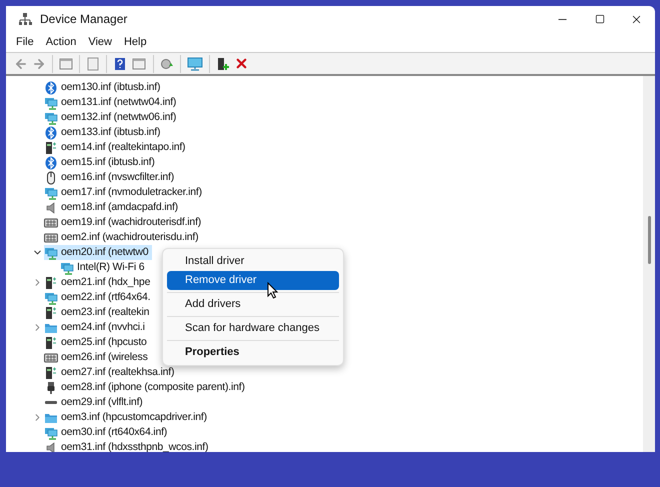 The width and height of the screenshot is (660, 487). What do you see at coordinates (253, 261) in the screenshot?
I see `context-menu-item: Install driver` at bounding box center [253, 261].